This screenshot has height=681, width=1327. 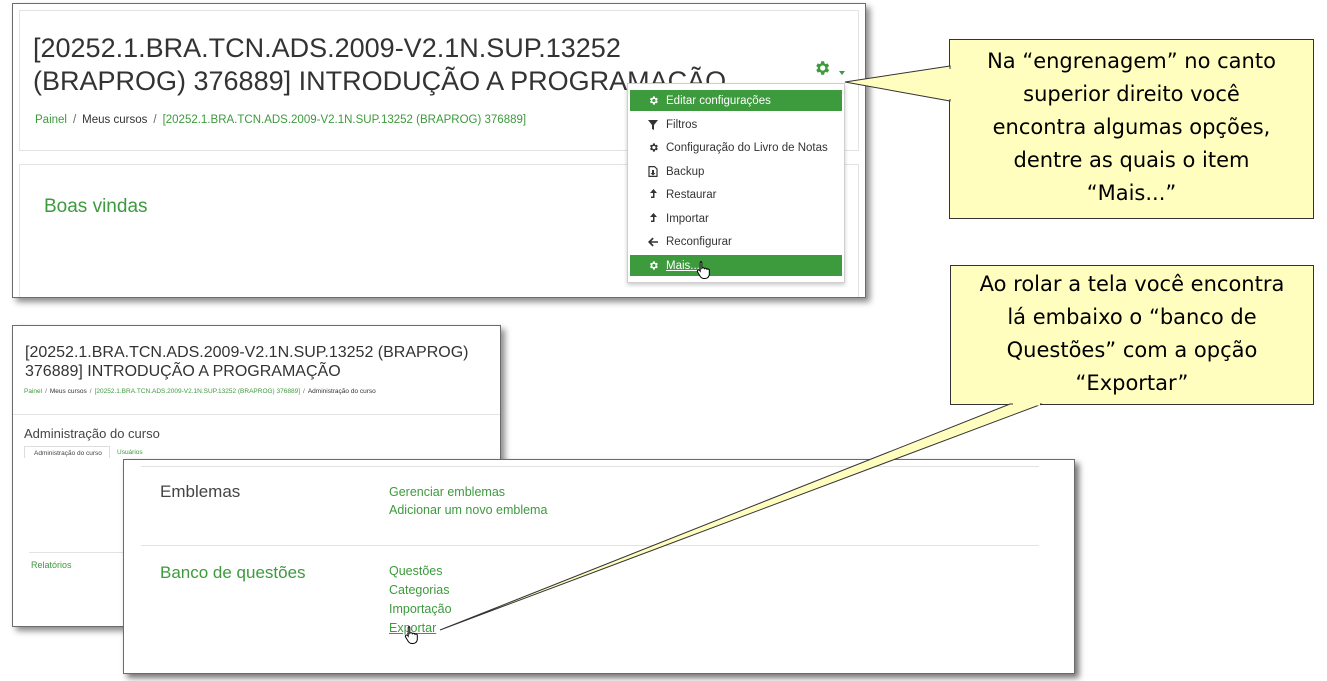 I want to click on menu-item-label: Restaurar, so click(x=691, y=194).